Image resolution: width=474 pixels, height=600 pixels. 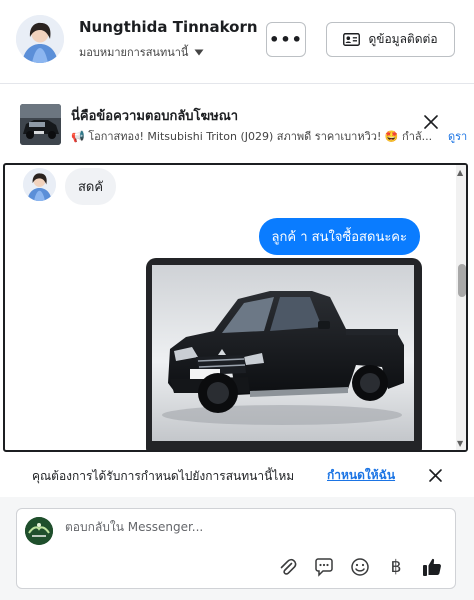 I want to click on assign-label: มอบหมายการสนทนานี้, so click(x=134, y=52).